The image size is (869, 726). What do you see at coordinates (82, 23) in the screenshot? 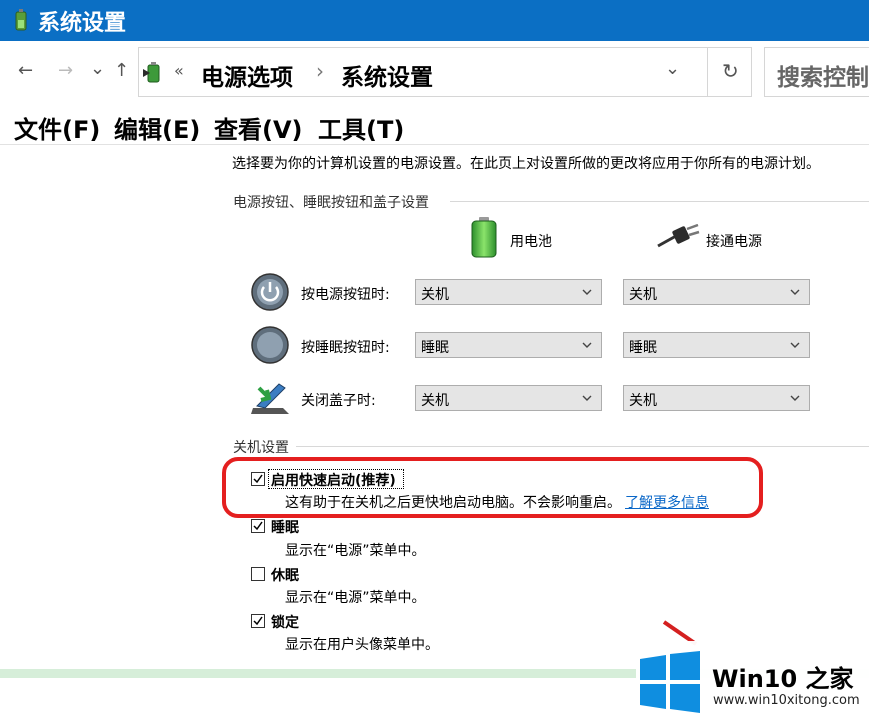
I see `window-title: 系统设置` at bounding box center [82, 23].